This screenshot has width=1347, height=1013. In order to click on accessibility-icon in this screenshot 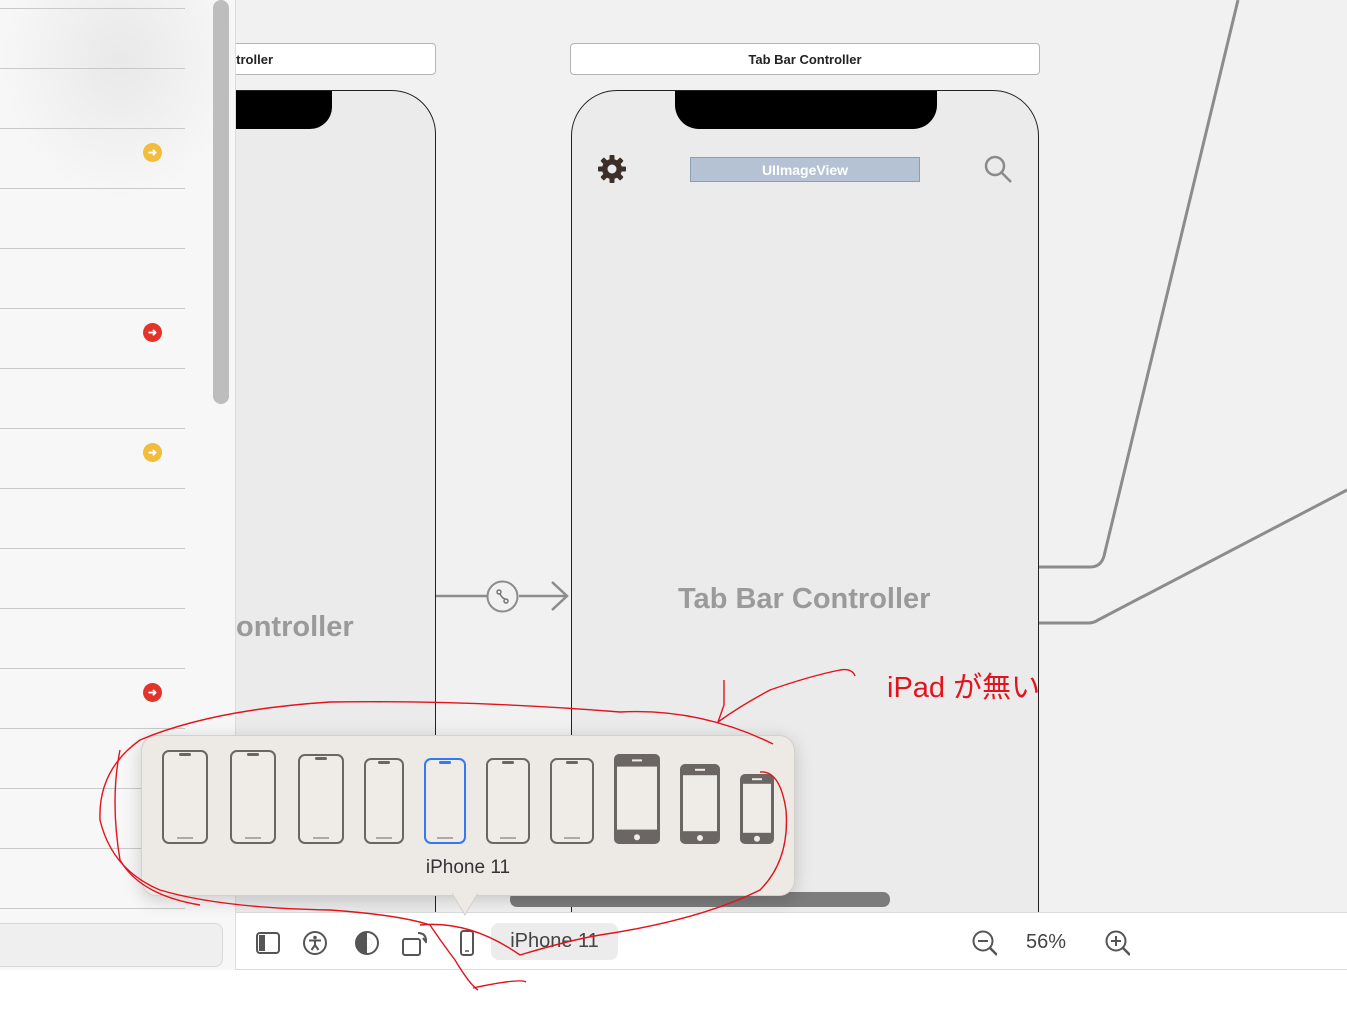, I will do `click(315, 943)`.